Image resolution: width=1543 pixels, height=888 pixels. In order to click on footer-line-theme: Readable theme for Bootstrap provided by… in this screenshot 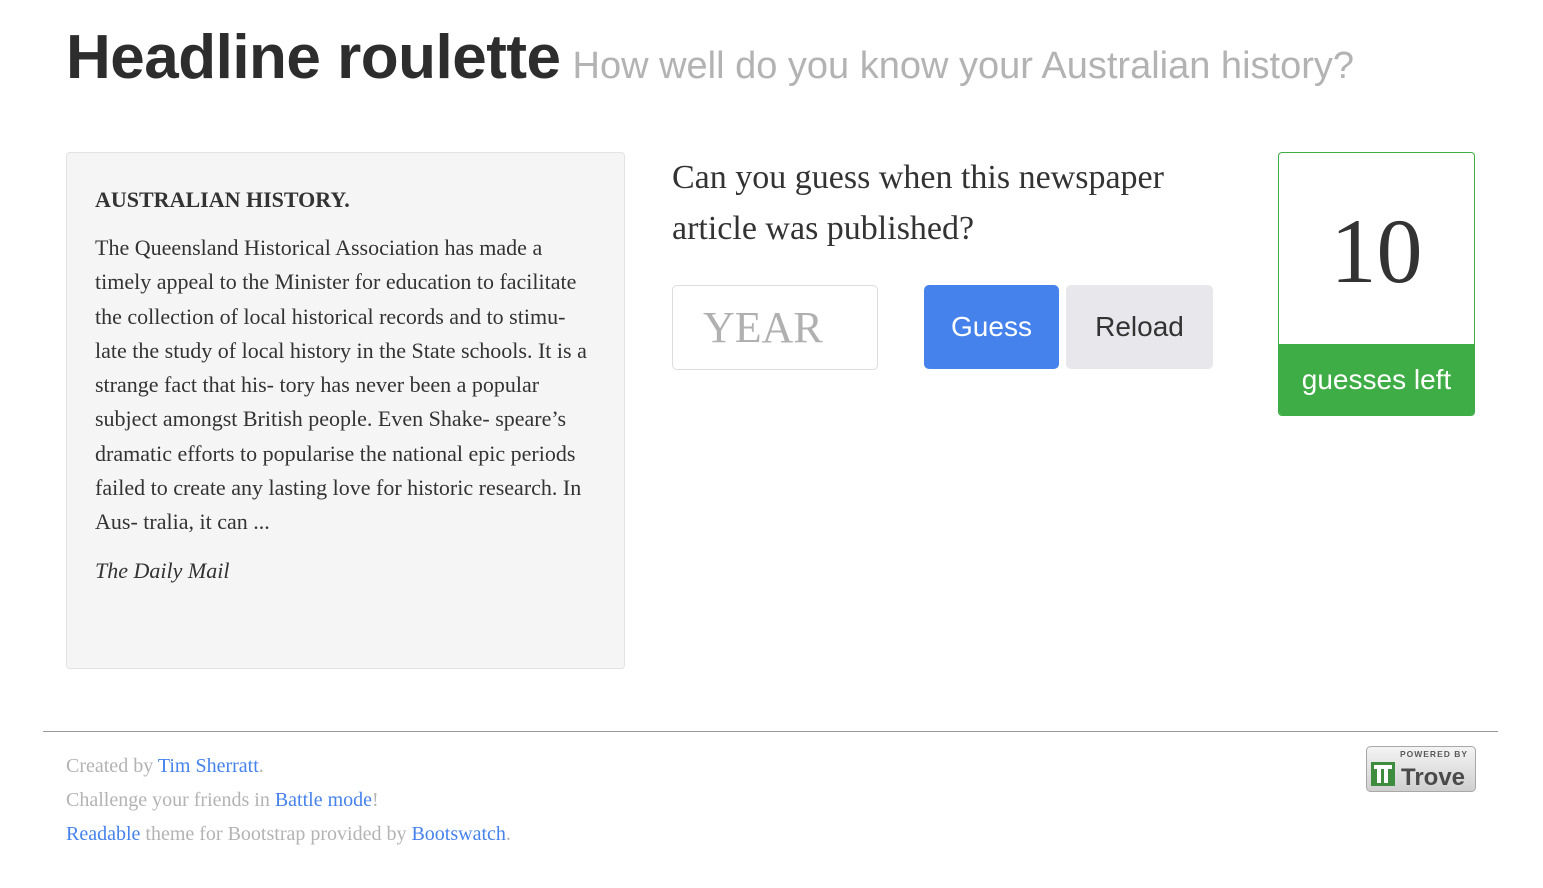, I will do `click(288, 834)`.